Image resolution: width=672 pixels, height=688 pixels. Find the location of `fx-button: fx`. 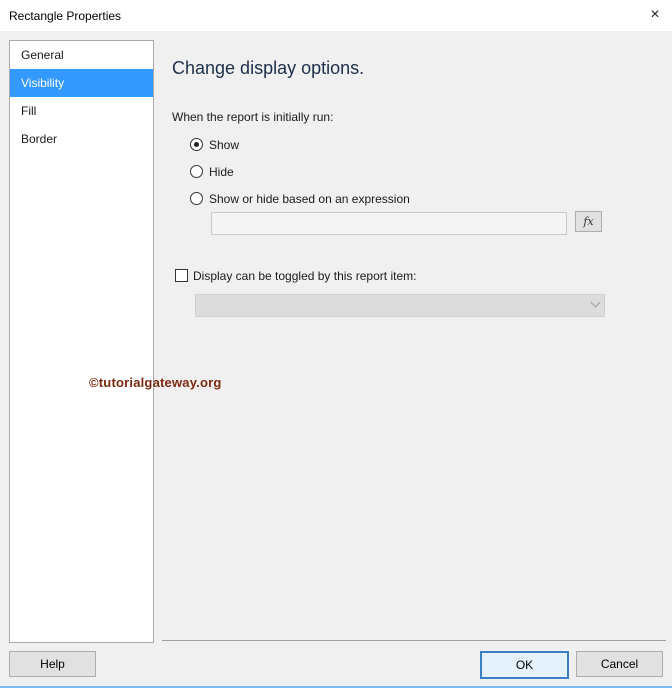

fx-button: fx is located at coordinates (588, 221).